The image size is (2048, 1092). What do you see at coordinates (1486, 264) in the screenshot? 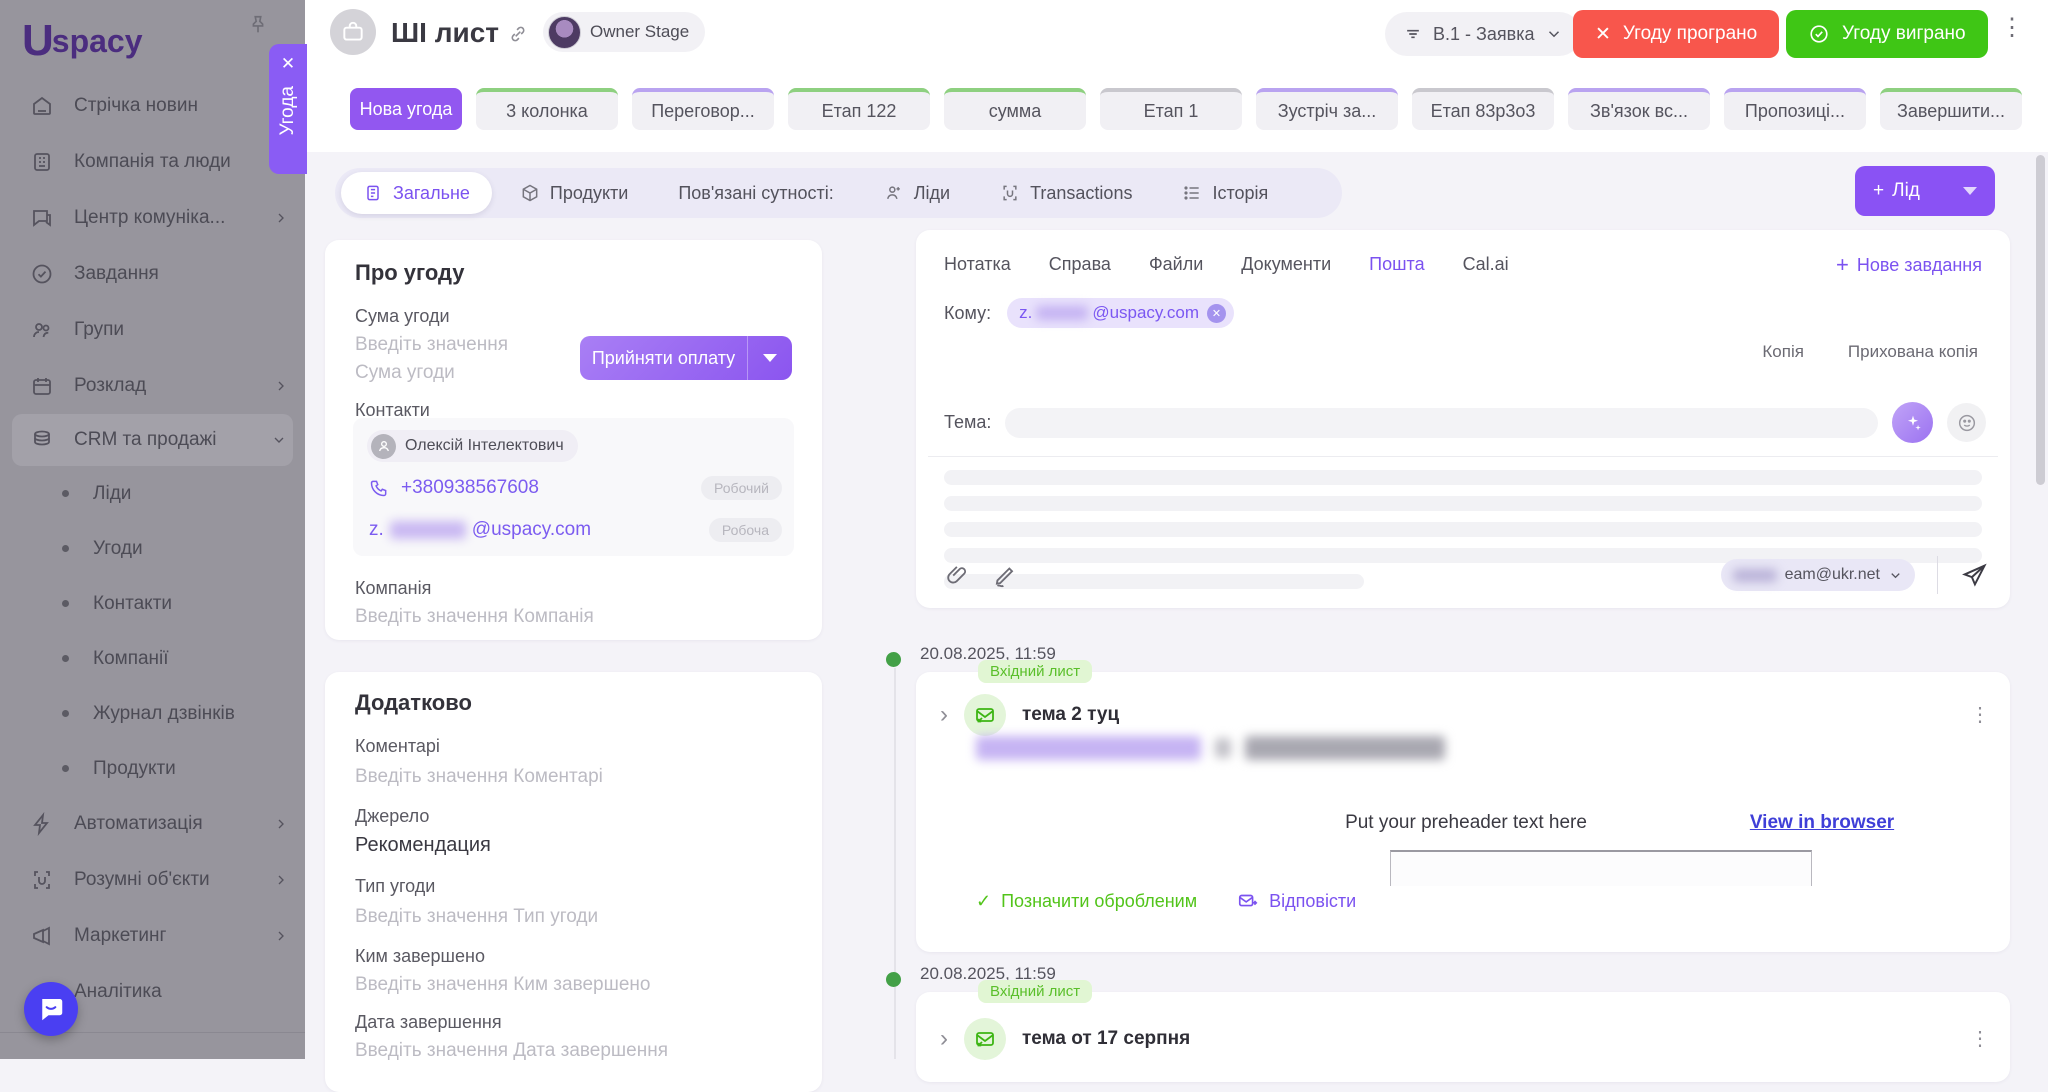
I see `tab-calai: Cal.ai` at bounding box center [1486, 264].